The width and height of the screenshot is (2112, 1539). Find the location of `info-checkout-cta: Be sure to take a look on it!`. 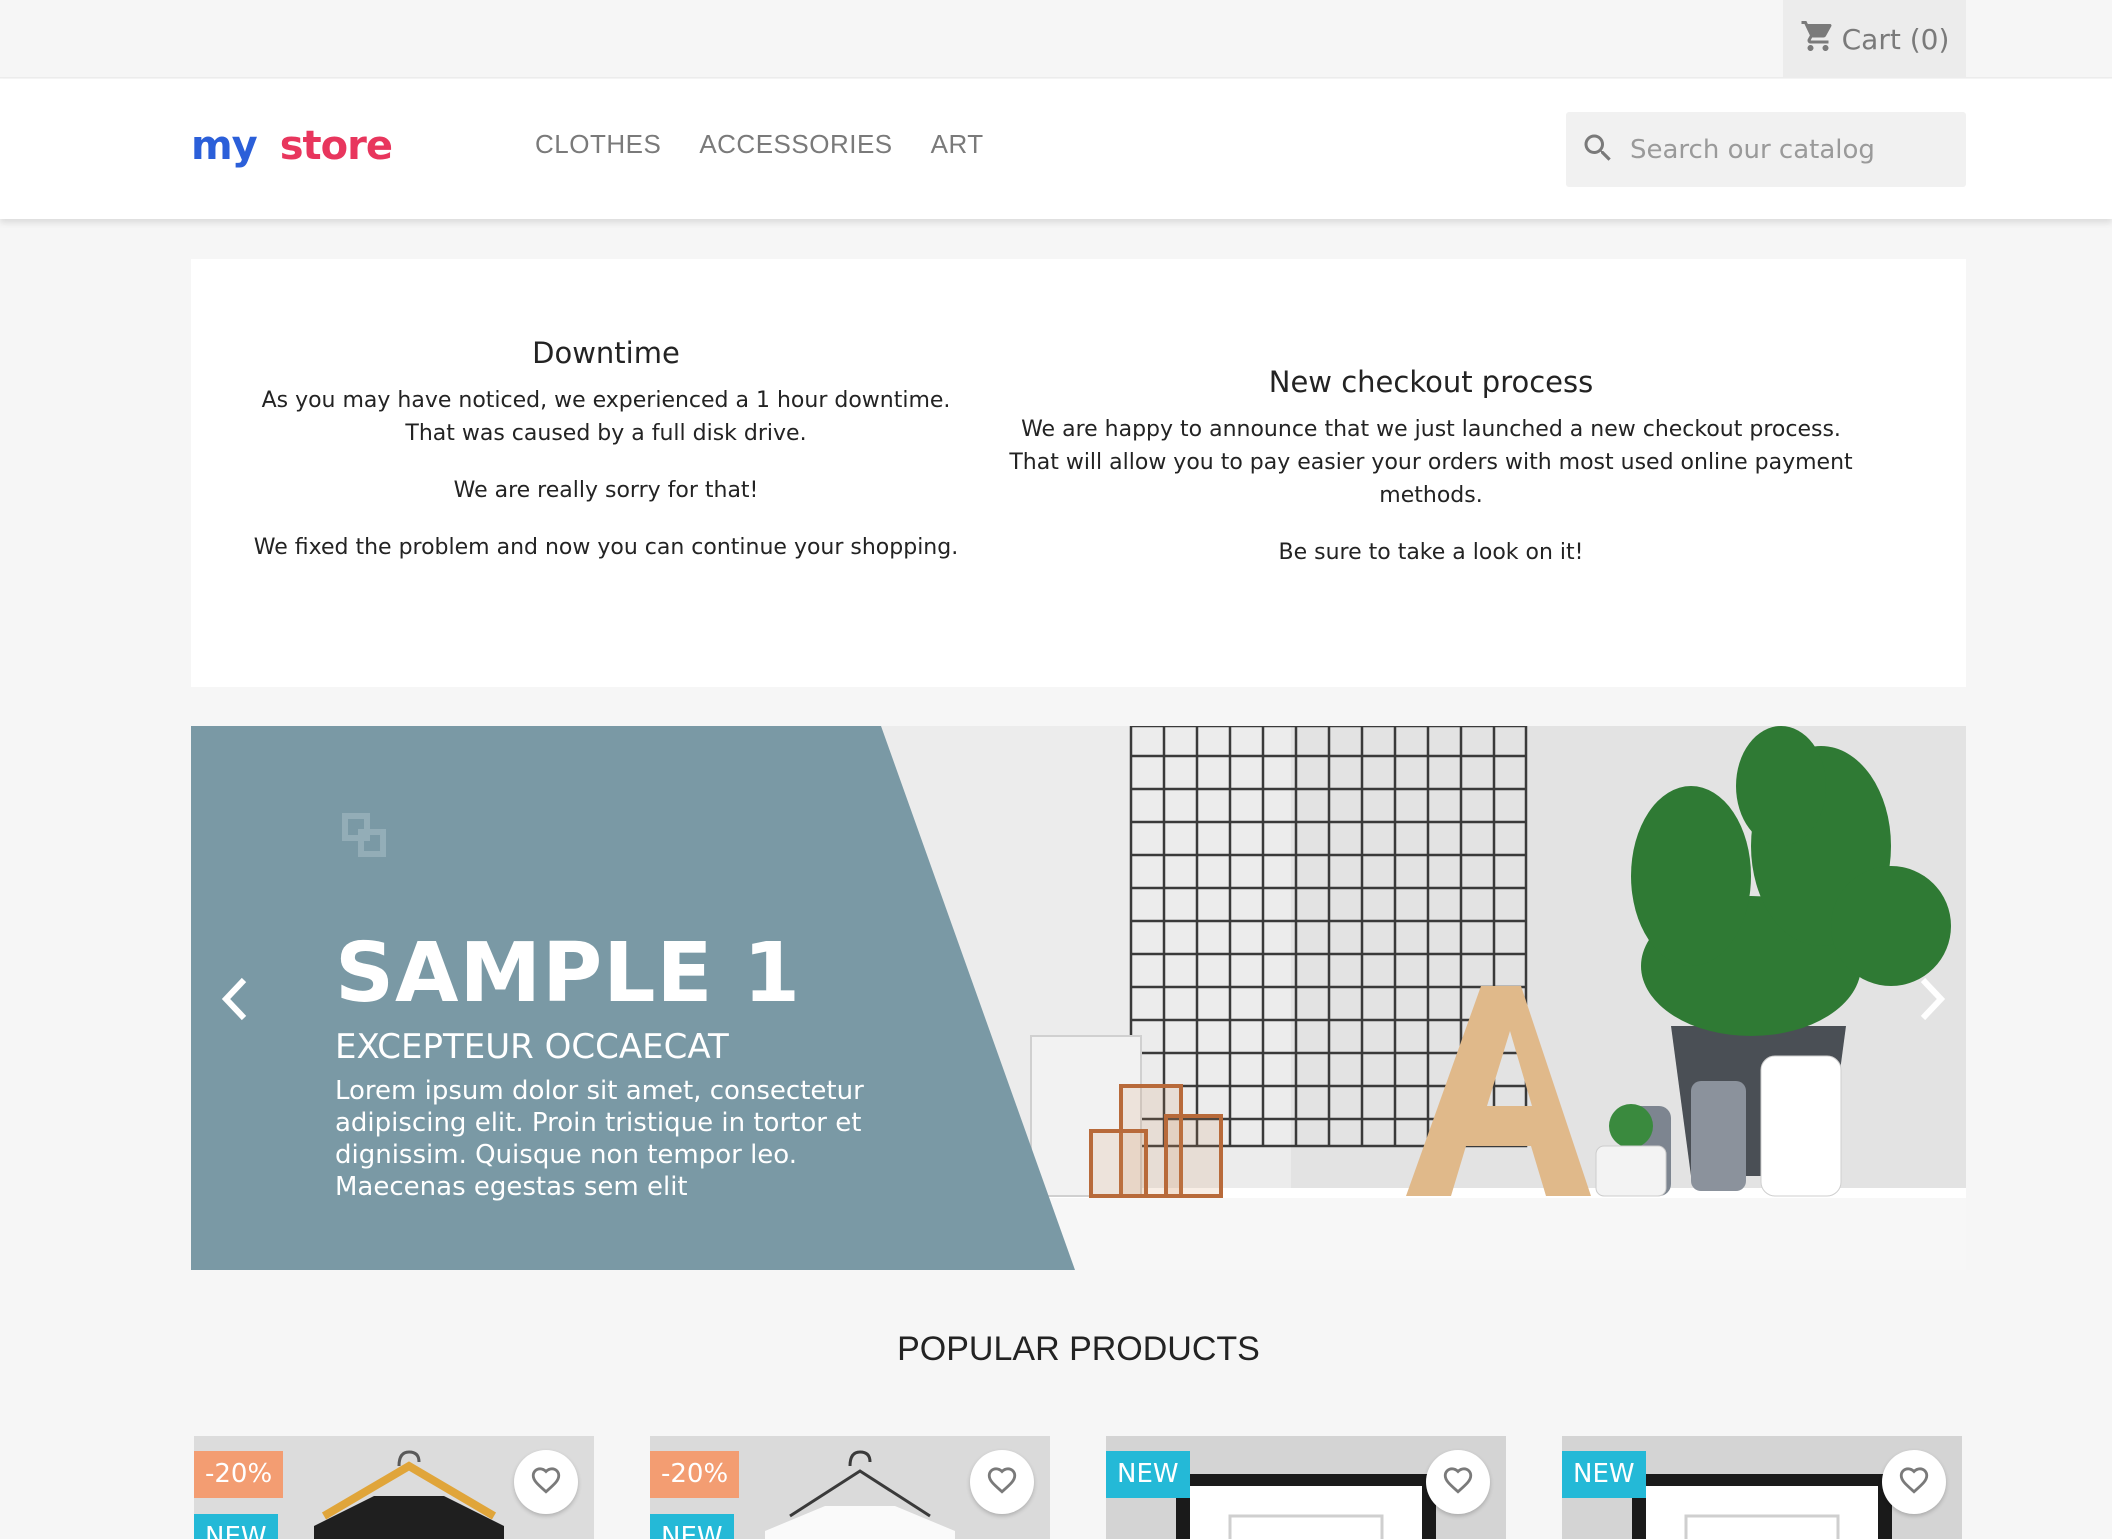

info-checkout-cta: Be sure to take a look on it! is located at coordinates (1431, 552).